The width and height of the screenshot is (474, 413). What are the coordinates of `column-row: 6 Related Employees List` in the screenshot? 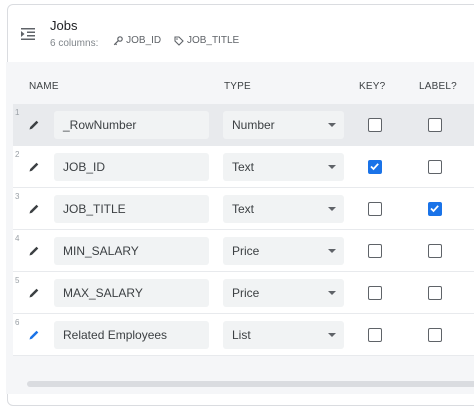 It's located at (243, 335).